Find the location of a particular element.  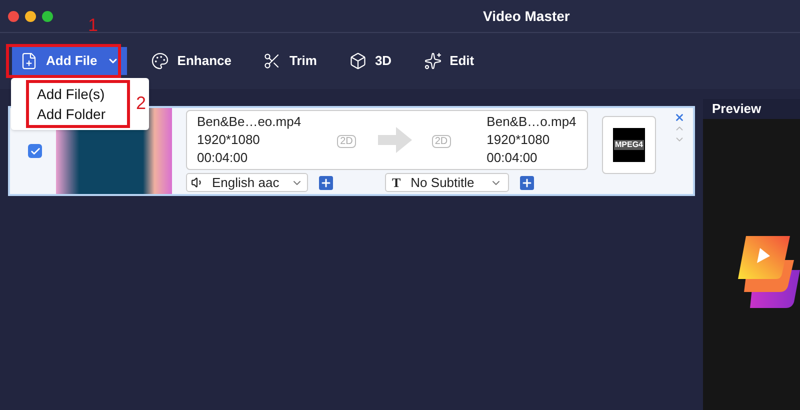

format-label: MPEG4 is located at coordinates (629, 145).